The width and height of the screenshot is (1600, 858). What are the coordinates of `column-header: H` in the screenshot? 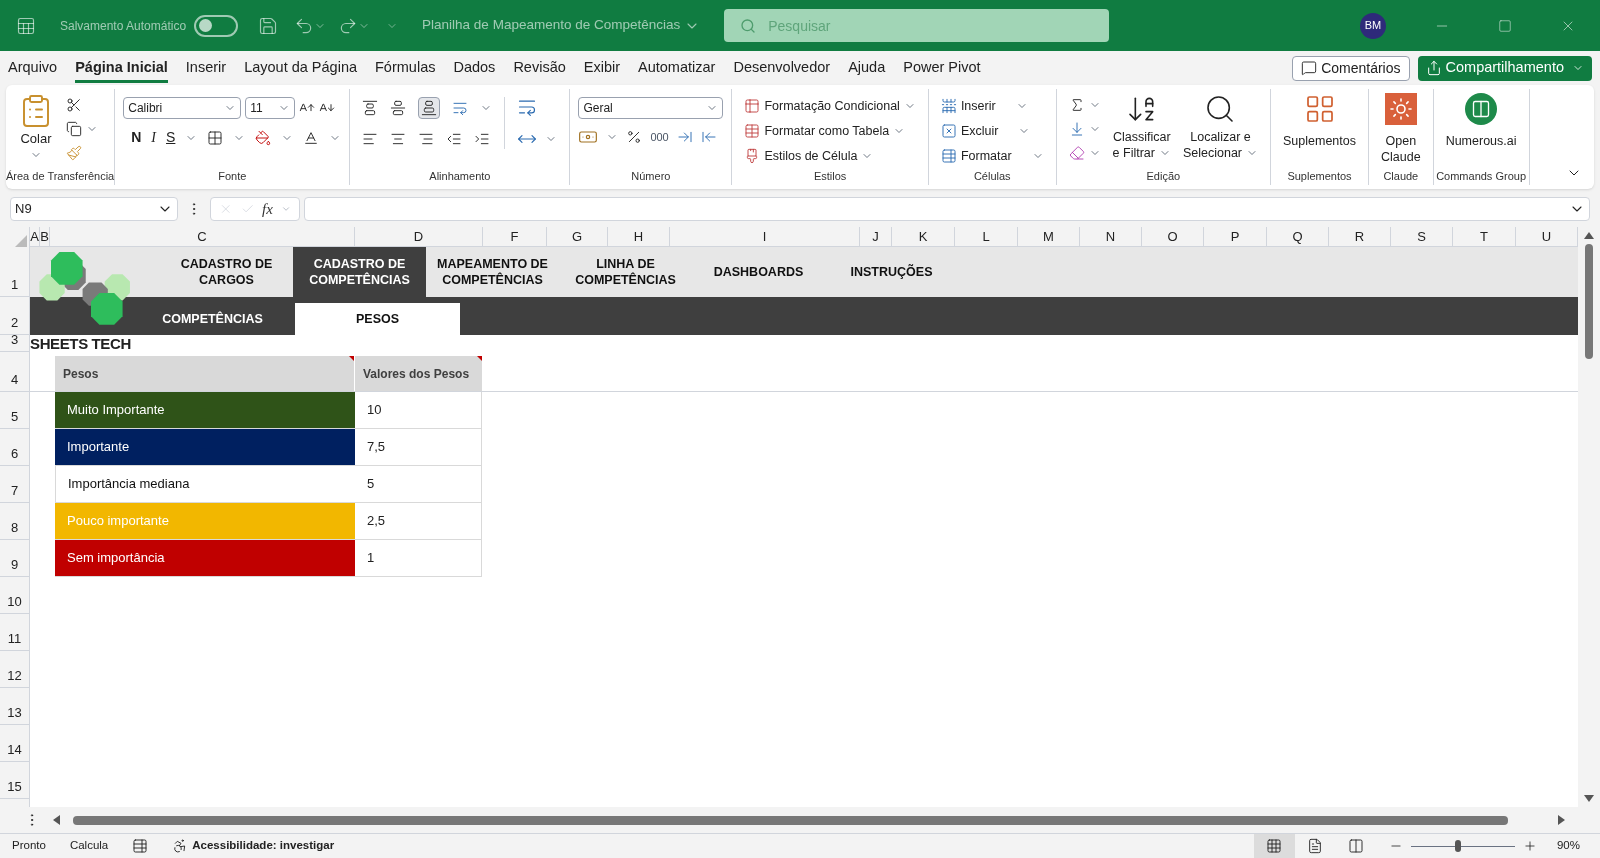 It's located at (639, 236).